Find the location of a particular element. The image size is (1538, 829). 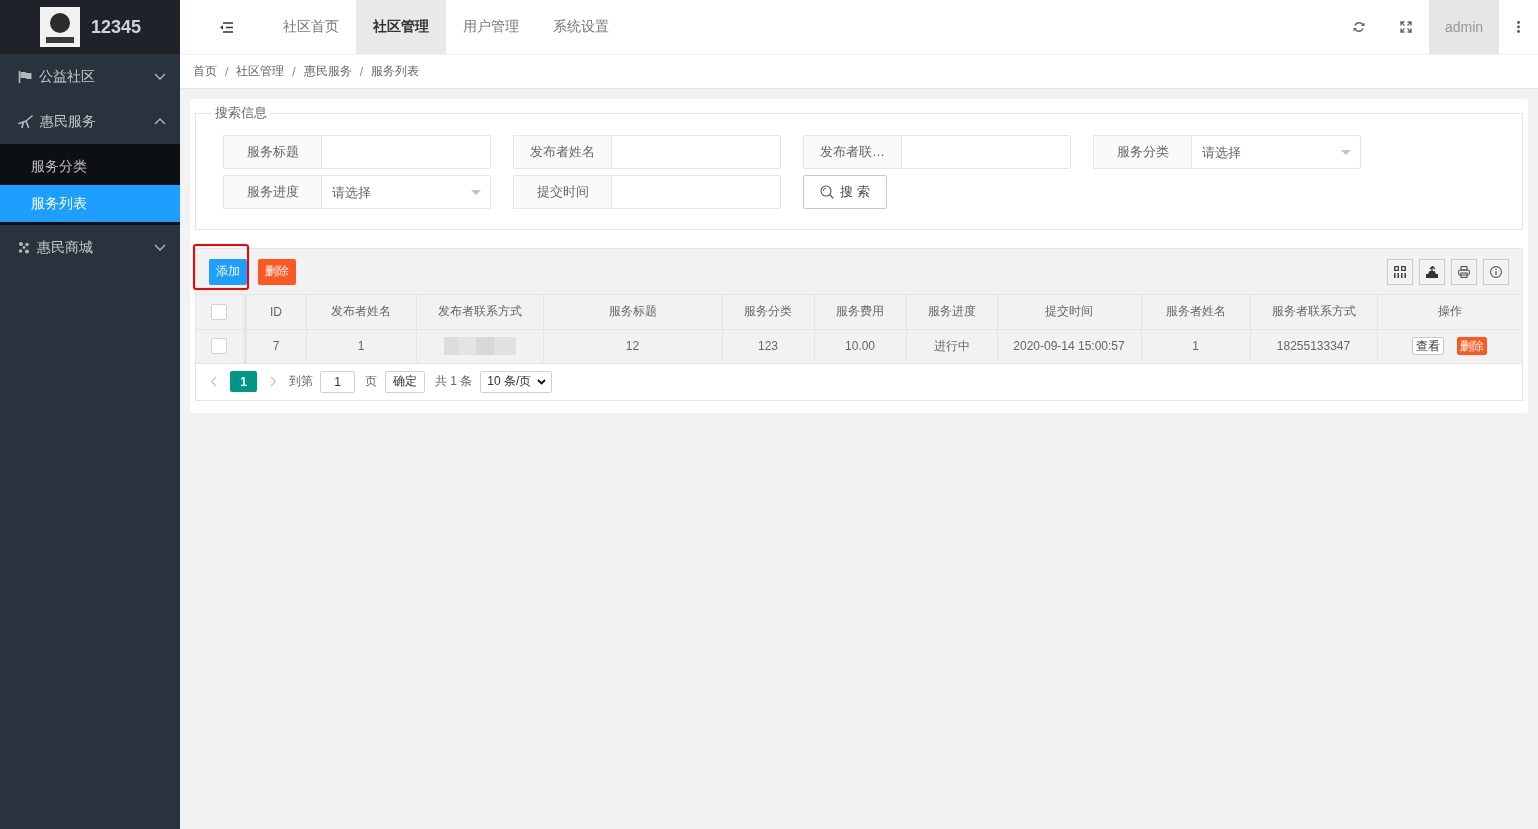

total-count: 共 1 条 is located at coordinates (454, 381).